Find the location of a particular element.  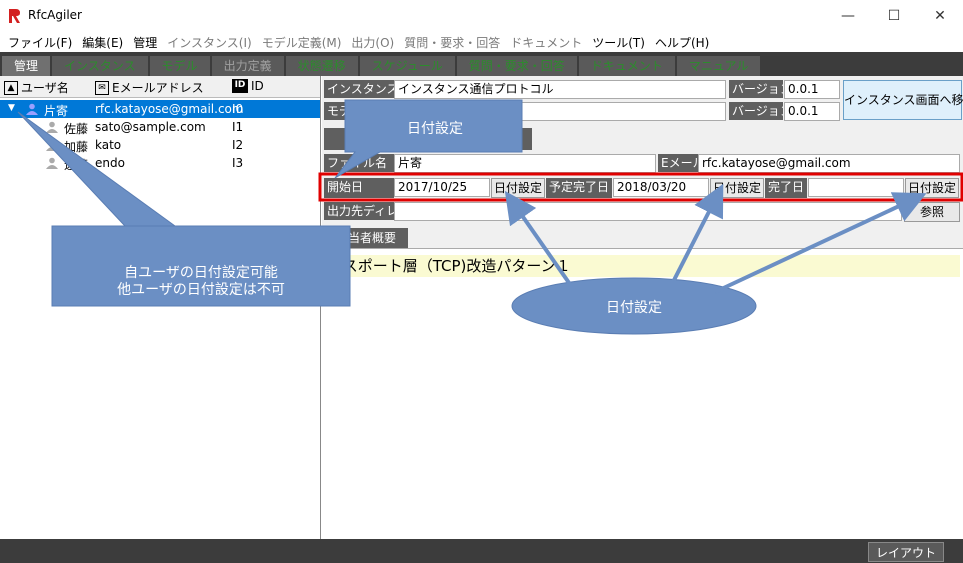

model-version-label: バージョン is located at coordinates (756, 111).